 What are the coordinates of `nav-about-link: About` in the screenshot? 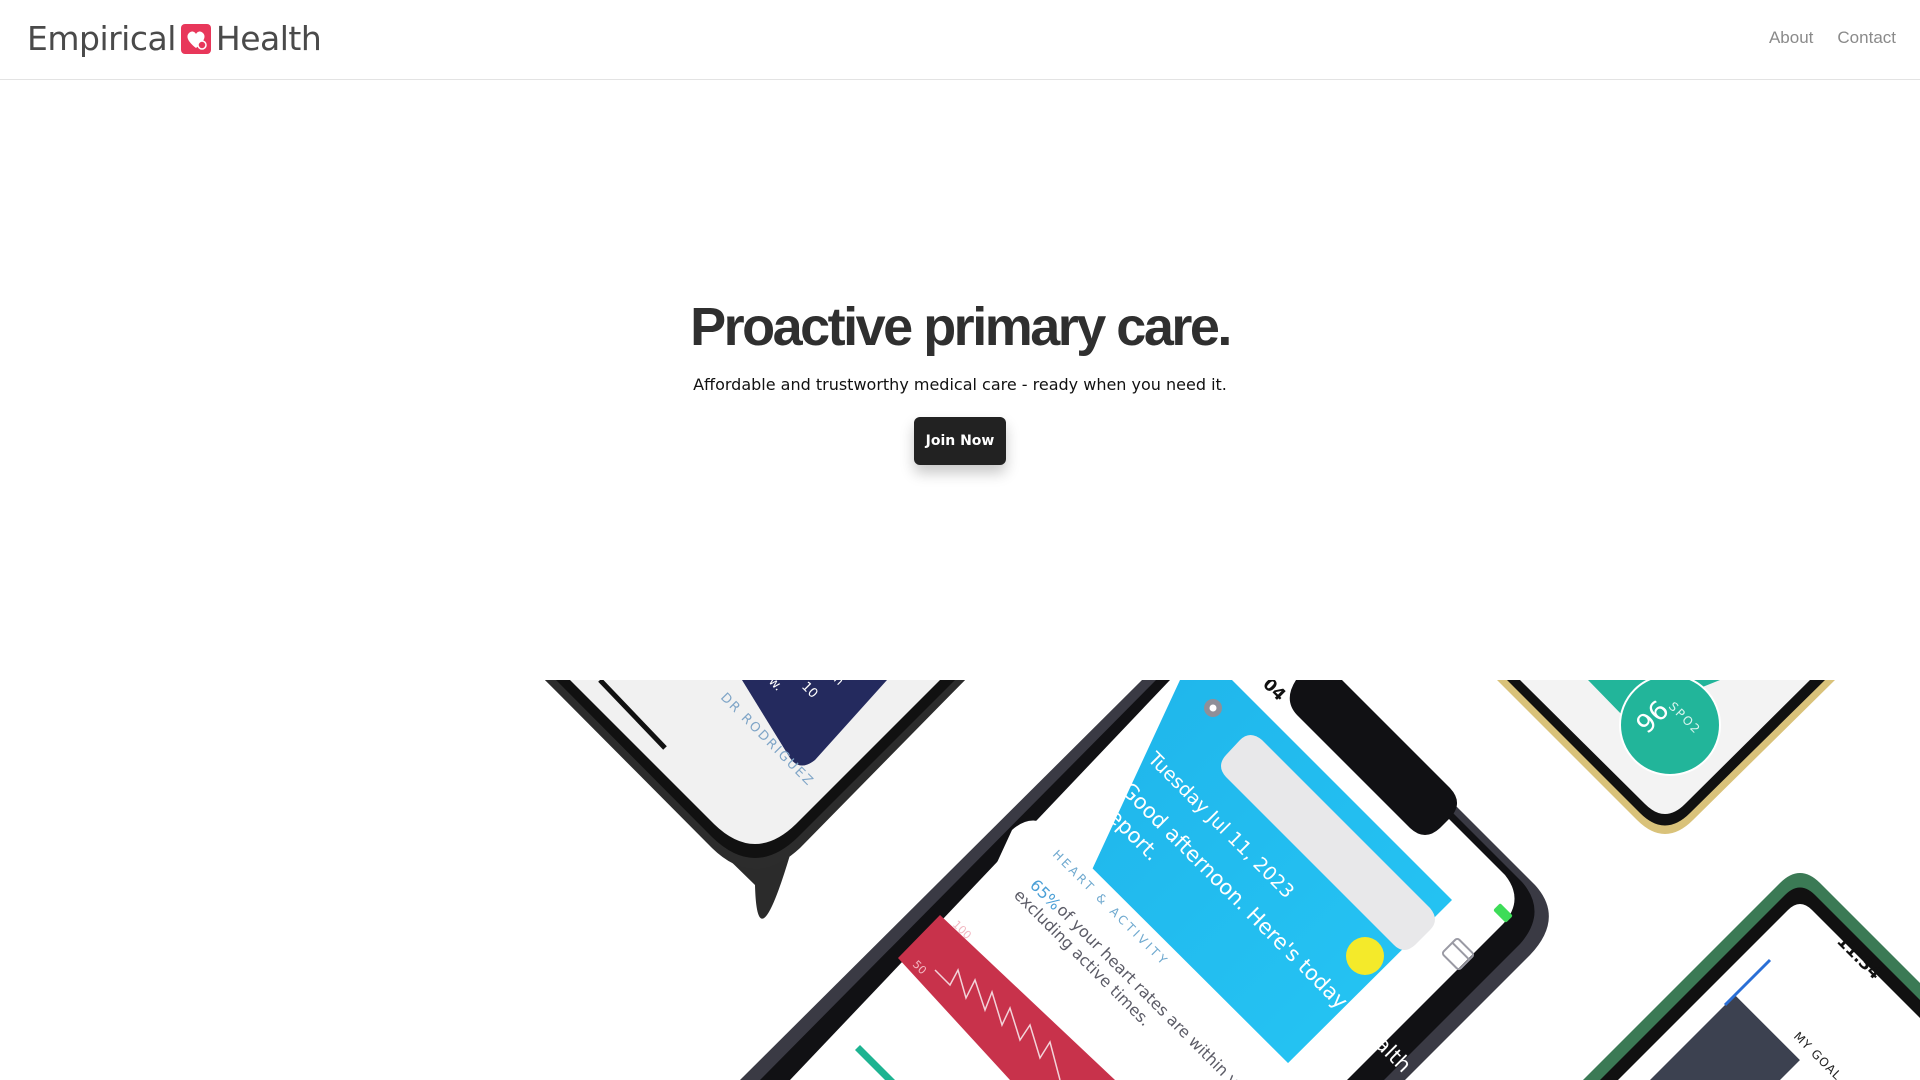 It's located at (1791, 38).